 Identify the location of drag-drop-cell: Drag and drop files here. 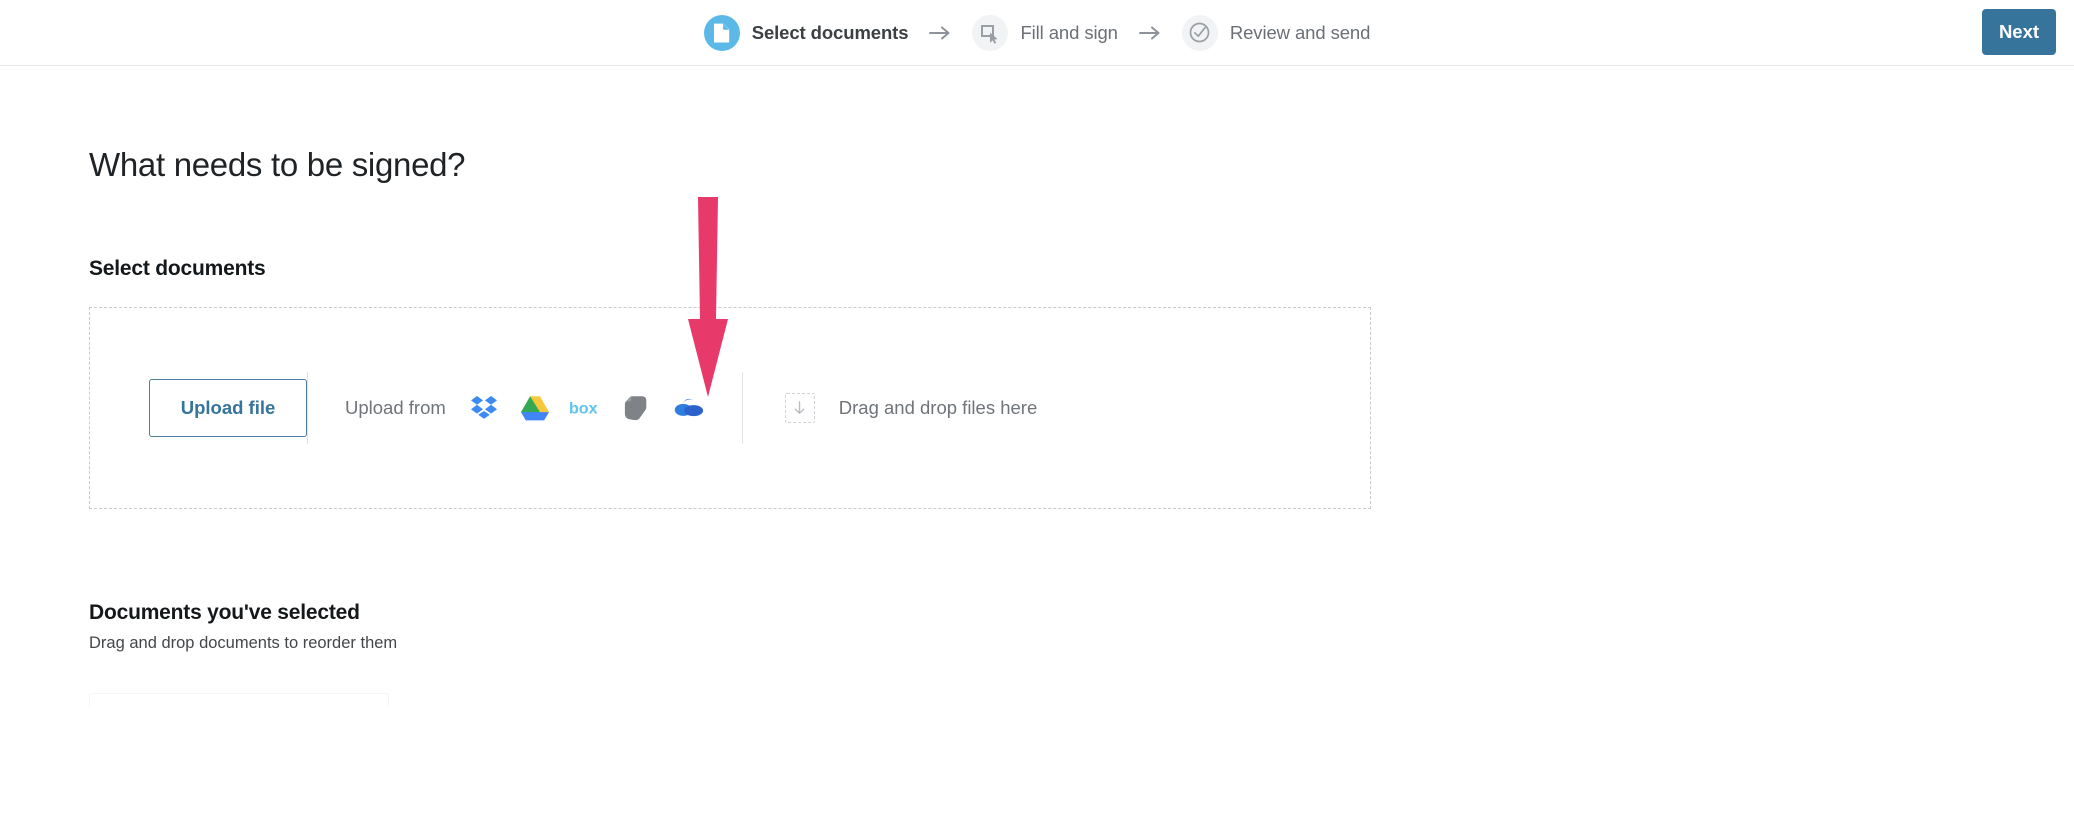
(890, 408).